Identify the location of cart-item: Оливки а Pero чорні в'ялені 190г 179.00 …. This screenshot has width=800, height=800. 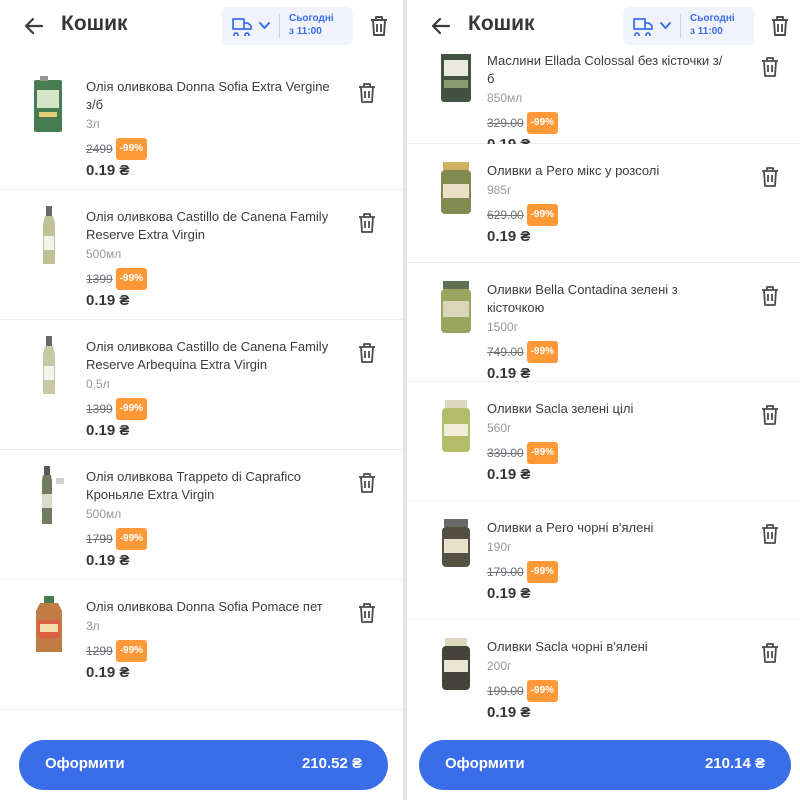
(603, 560).